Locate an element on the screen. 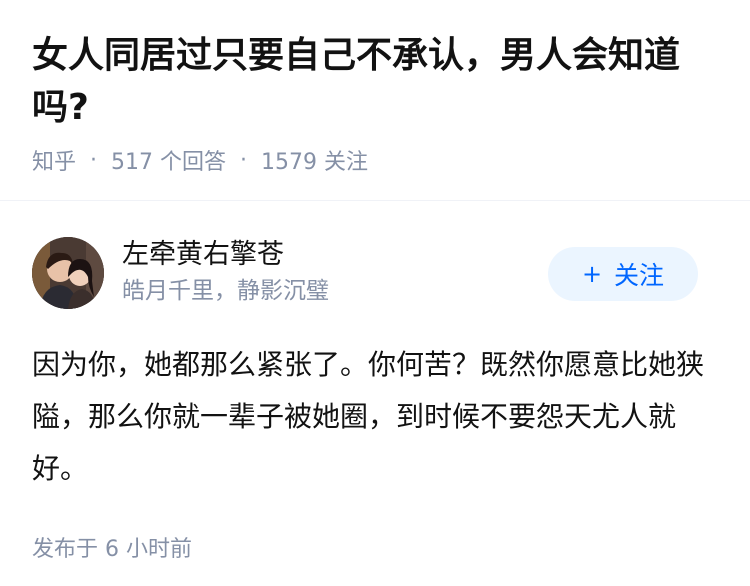 The height and width of the screenshot is (586, 750). plus-icon: + is located at coordinates (592, 274).